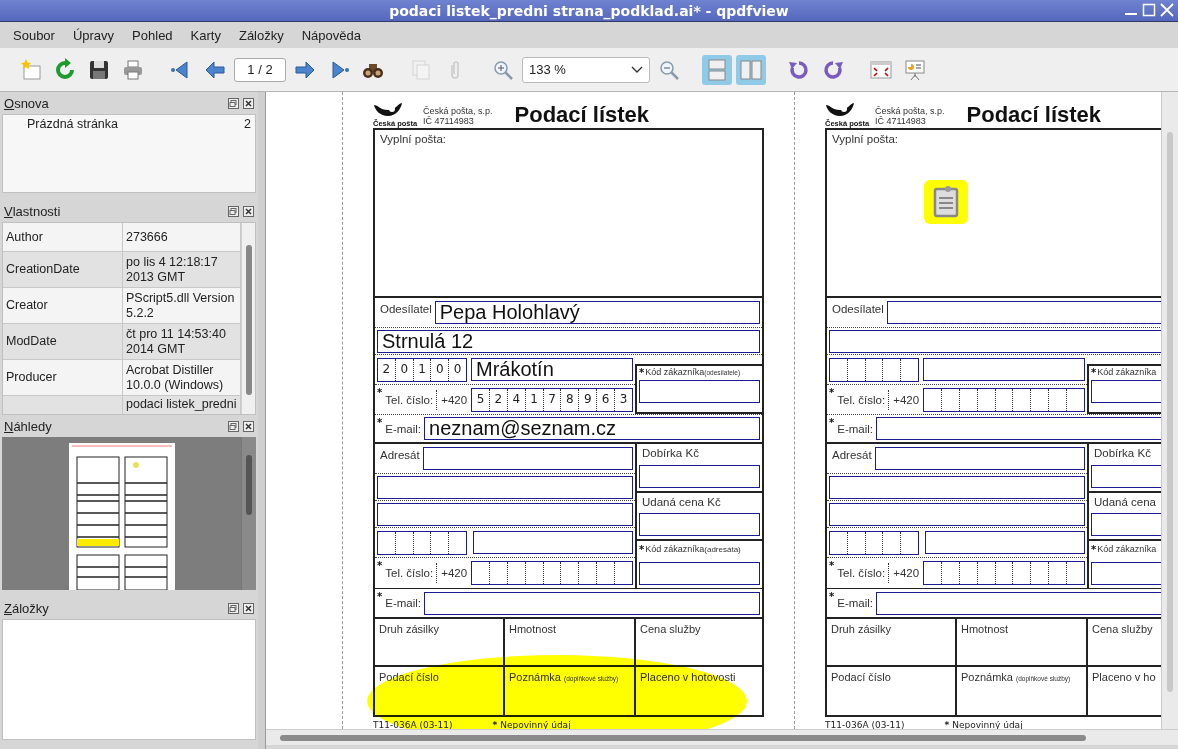  I want to click on form-title: Podací lístek, so click(1034, 115).